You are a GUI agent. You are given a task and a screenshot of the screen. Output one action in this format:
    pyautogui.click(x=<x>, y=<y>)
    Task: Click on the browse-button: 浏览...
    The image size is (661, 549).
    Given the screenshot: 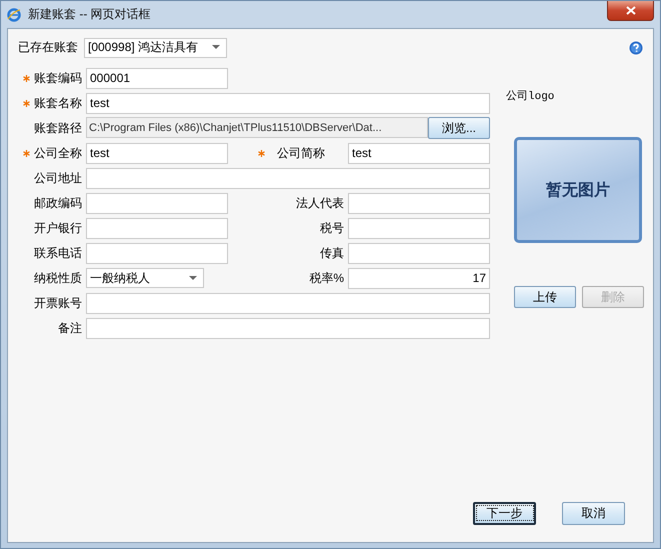 What is the action you would take?
    pyautogui.click(x=459, y=128)
    